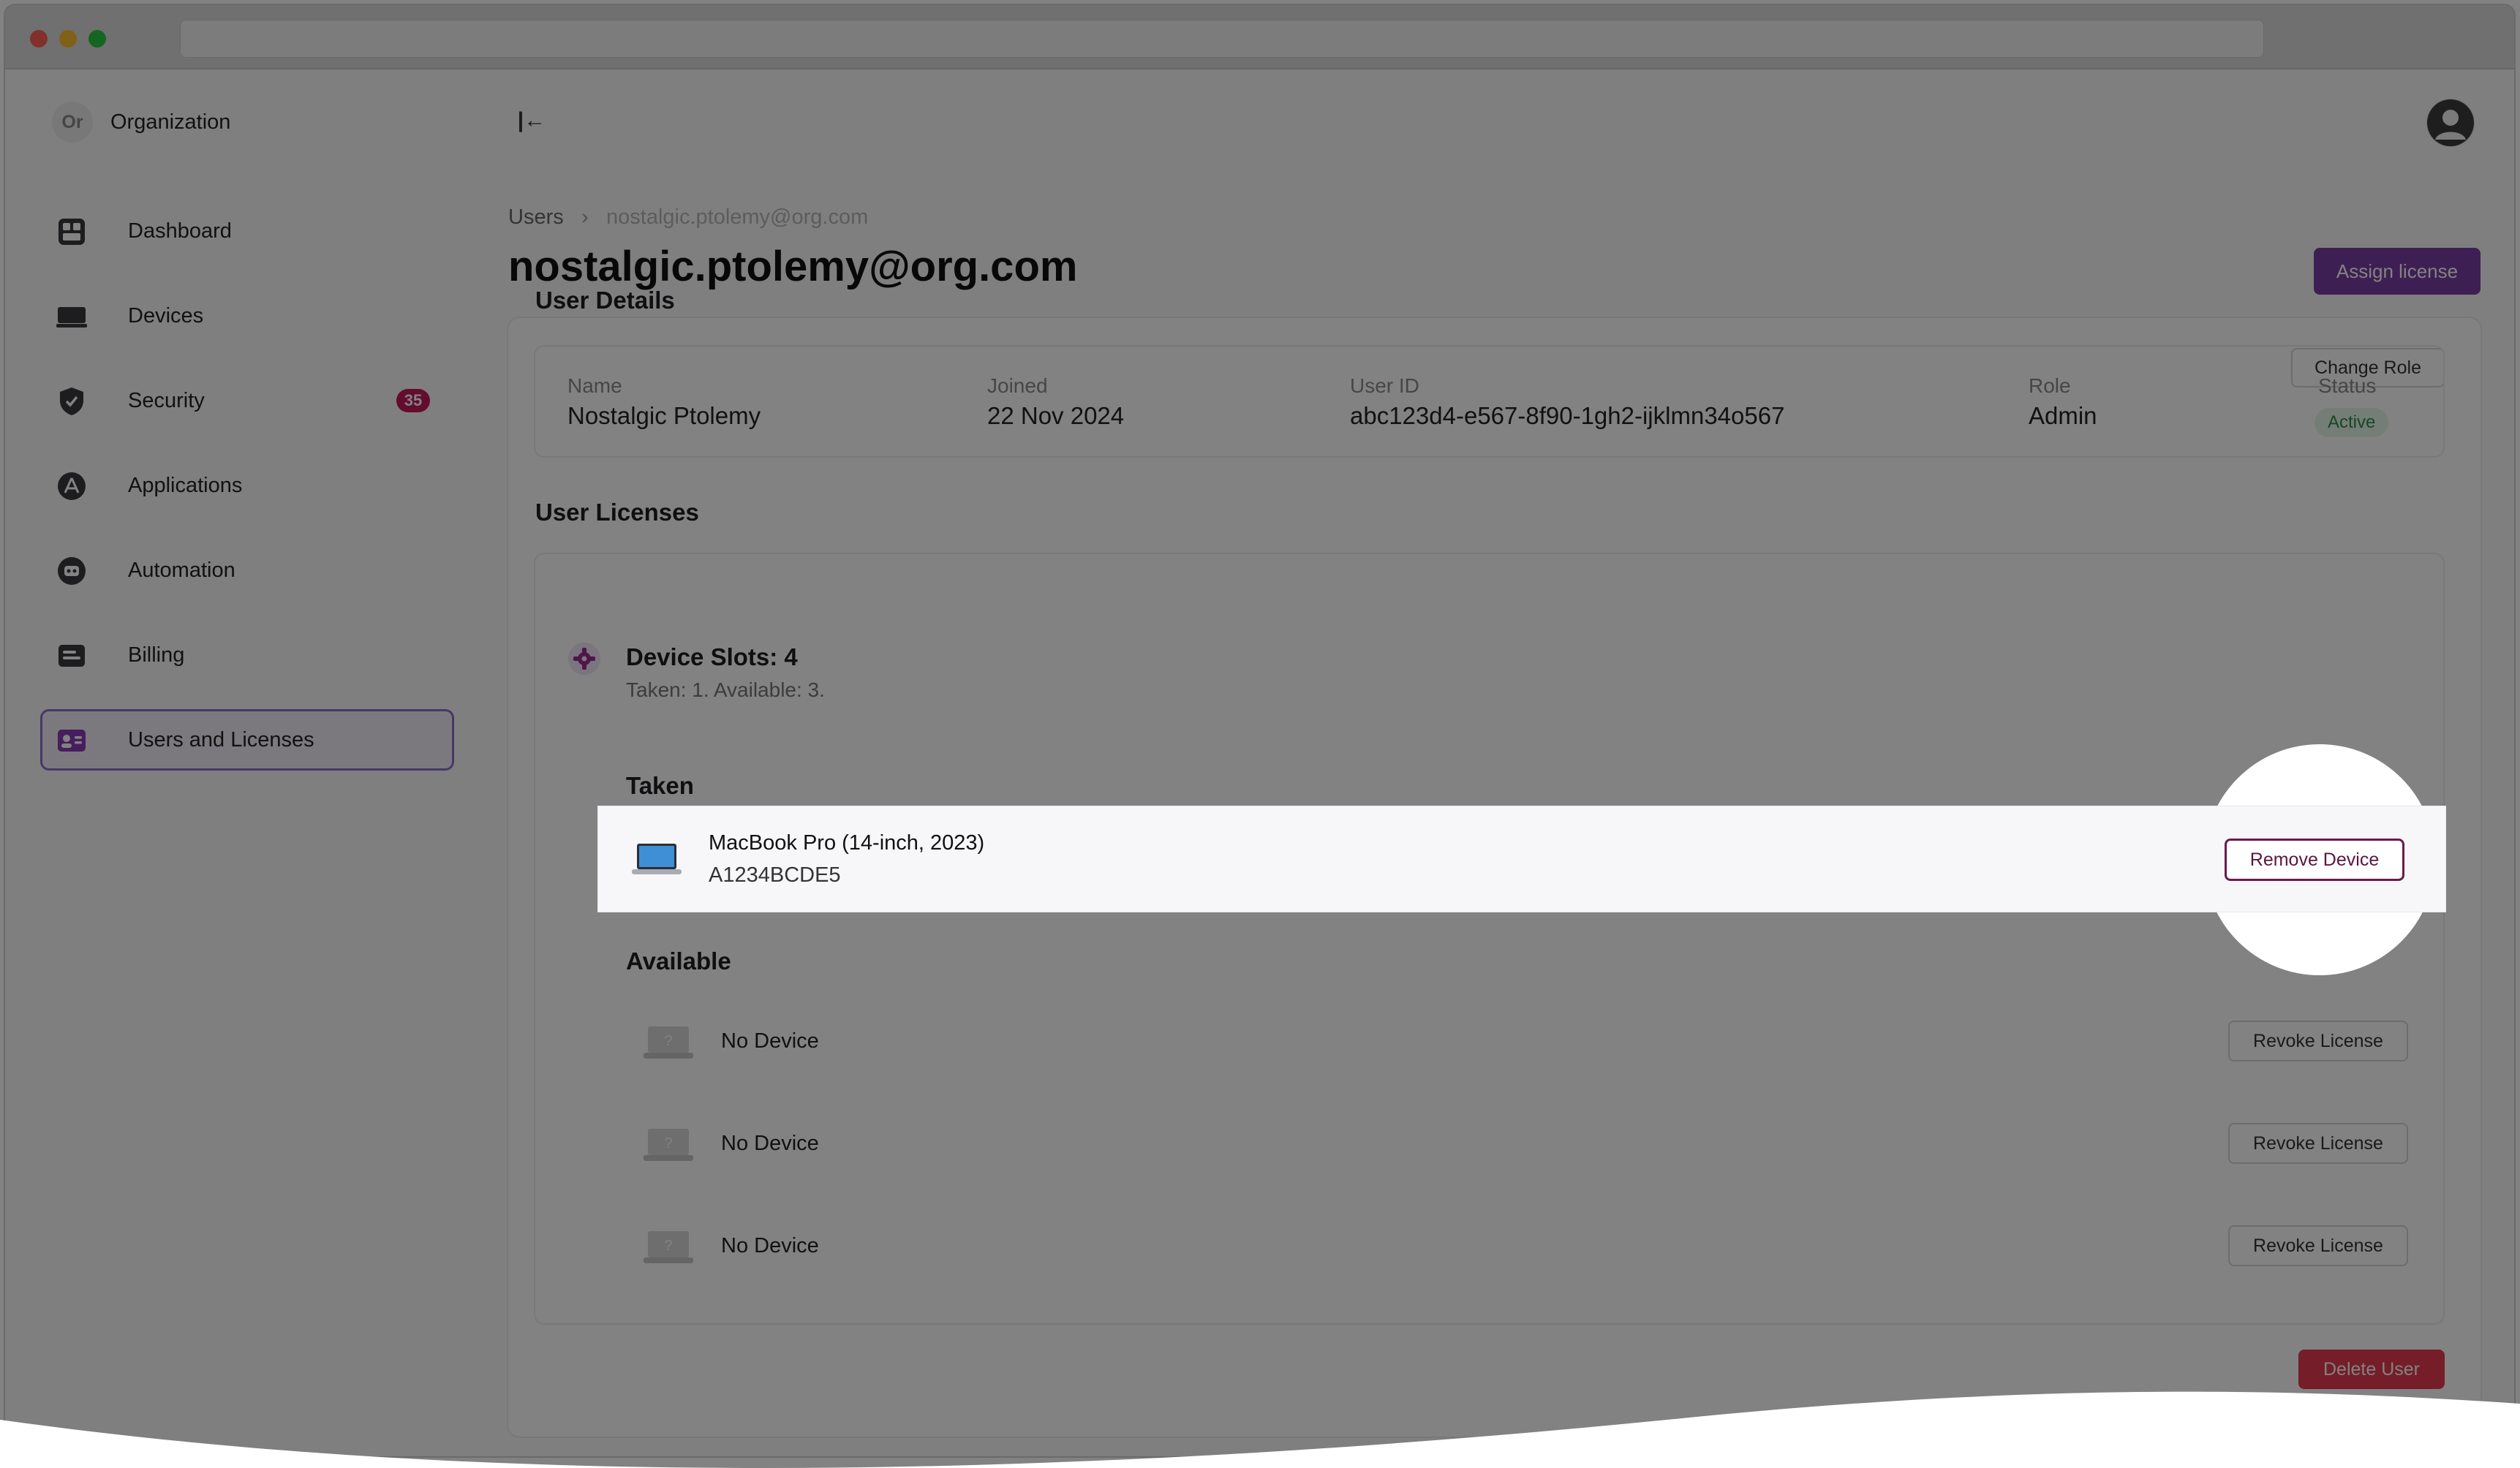 The width and height of the screenshot is (2520, 1468). I want to click on device-name: MacBook Pro (14-inch, 2023), so click(847, 843).